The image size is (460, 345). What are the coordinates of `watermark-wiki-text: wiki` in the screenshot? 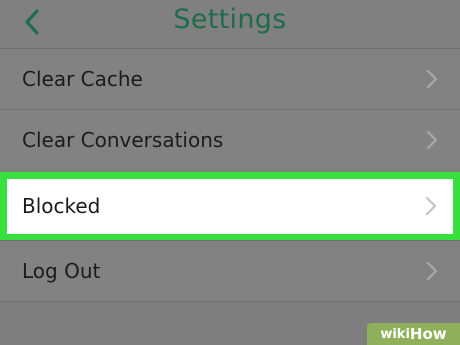 It's located at (395, 334).